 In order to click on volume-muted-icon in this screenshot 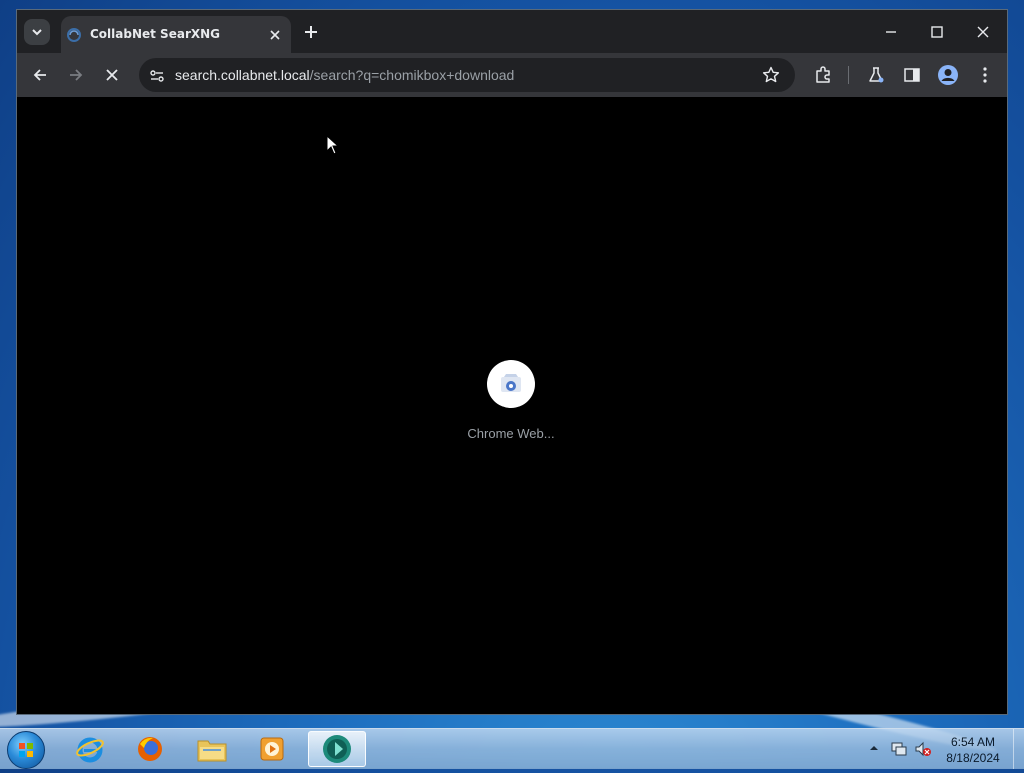, I will do `click(923, 749)`.